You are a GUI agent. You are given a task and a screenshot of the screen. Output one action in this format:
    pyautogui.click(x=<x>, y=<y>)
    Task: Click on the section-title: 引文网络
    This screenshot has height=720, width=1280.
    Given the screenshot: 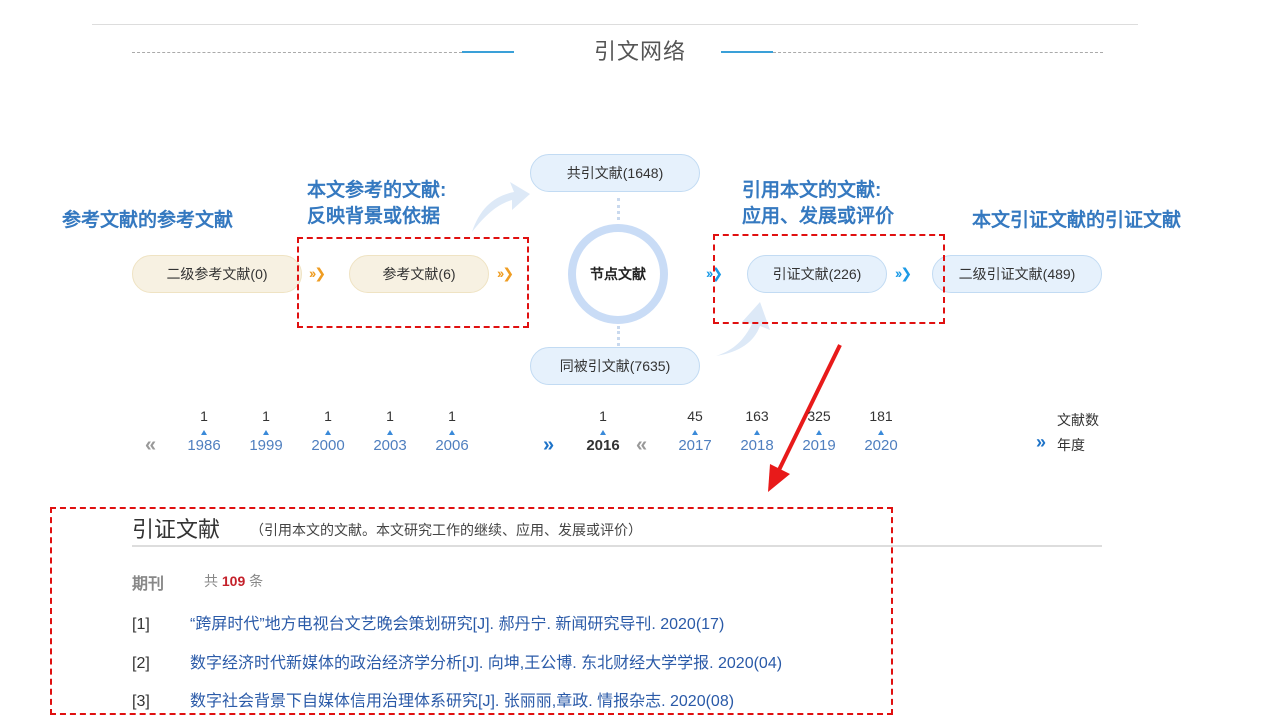 What is the action you would take?
    pyautogui.click(x=639, y=51)
    